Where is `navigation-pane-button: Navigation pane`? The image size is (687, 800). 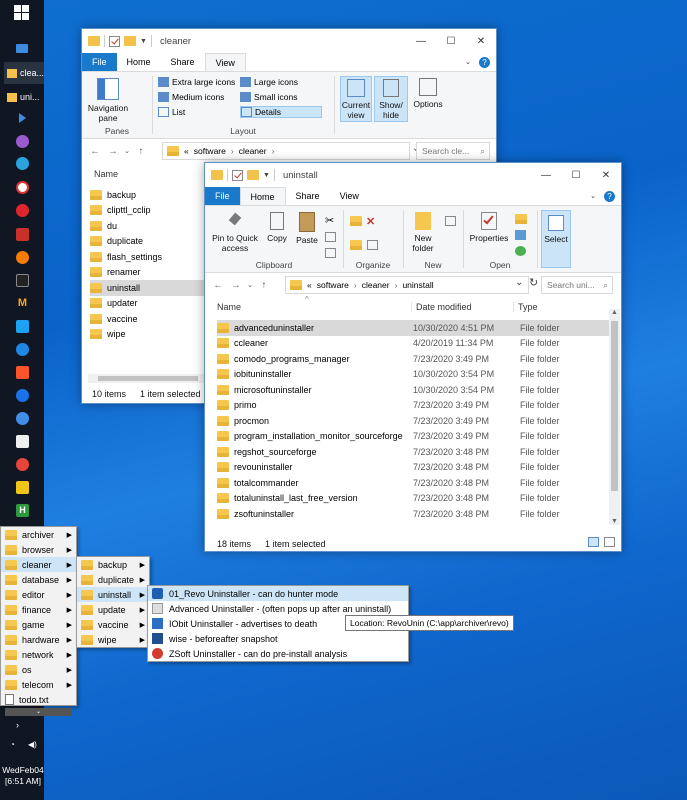 navigation-pane-button: Navigation pane is located at coordinates (108, 100).